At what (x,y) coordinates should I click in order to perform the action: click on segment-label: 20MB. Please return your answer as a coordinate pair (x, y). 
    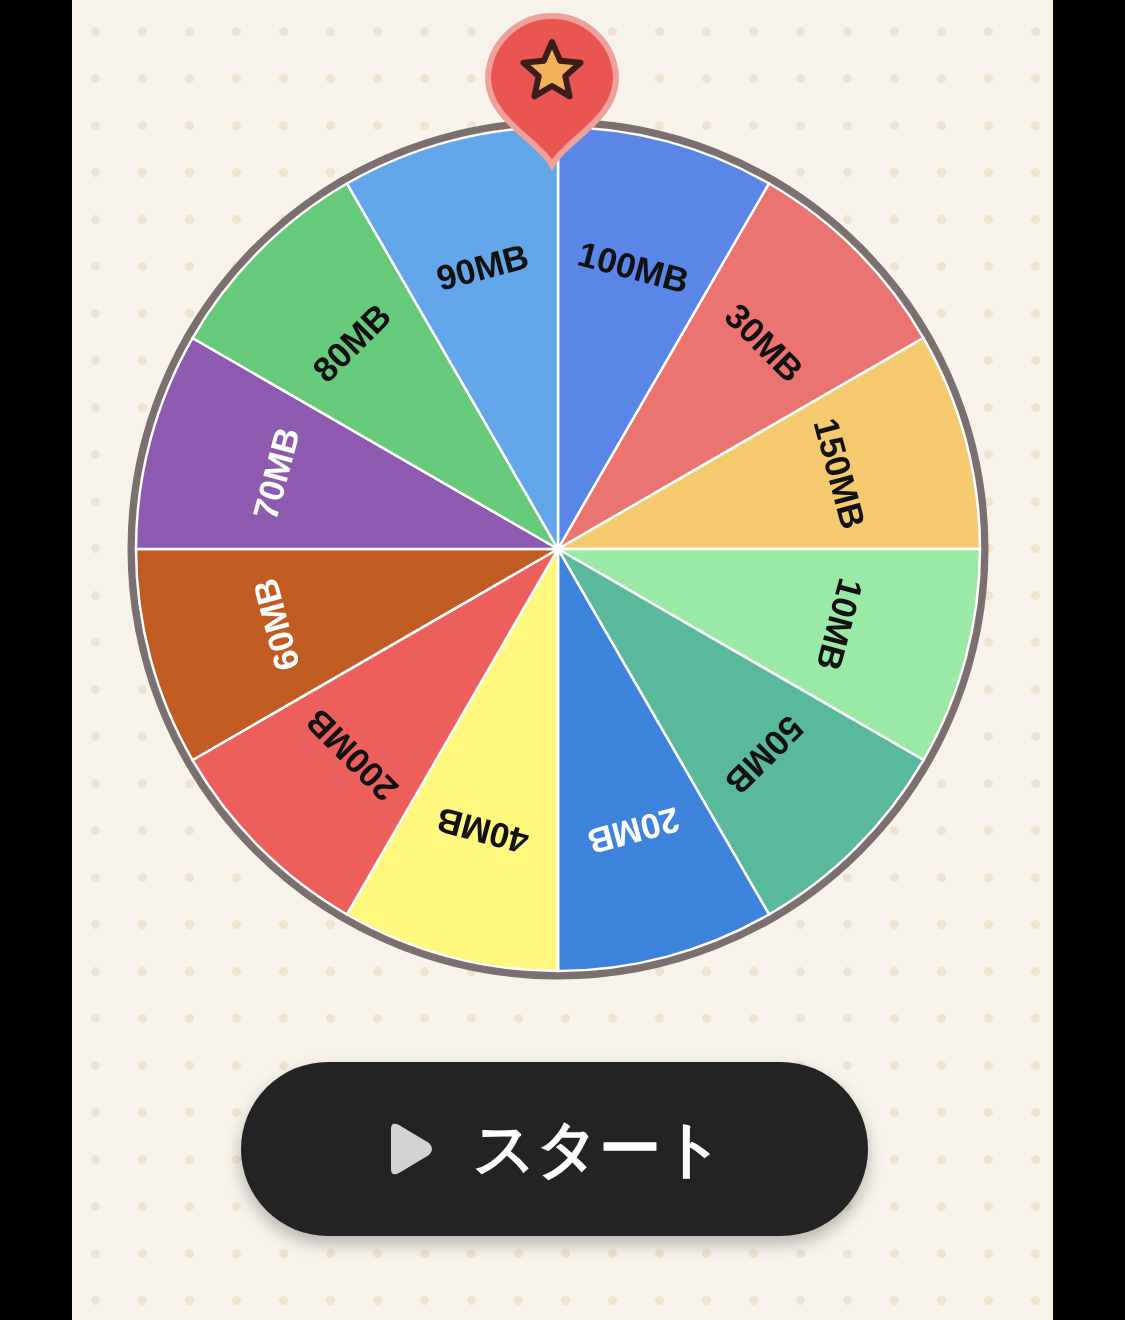
    Looking at the image, I should click on (633, 831).